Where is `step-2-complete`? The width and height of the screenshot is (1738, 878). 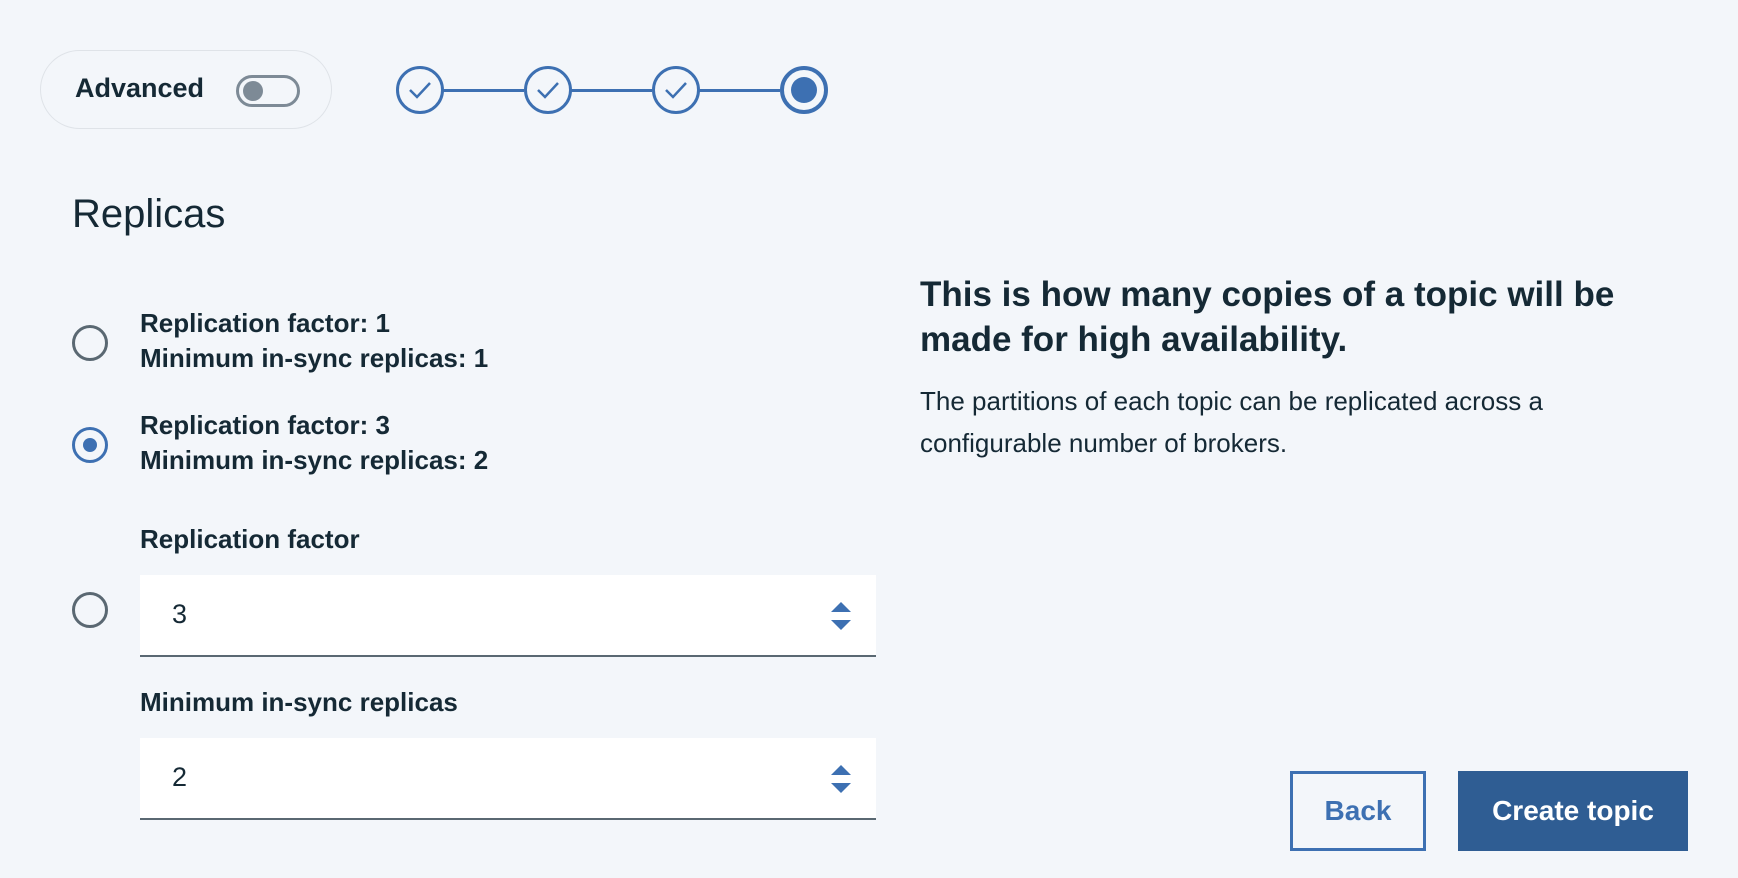
step-2-complete is located at coordinates (548, 90).